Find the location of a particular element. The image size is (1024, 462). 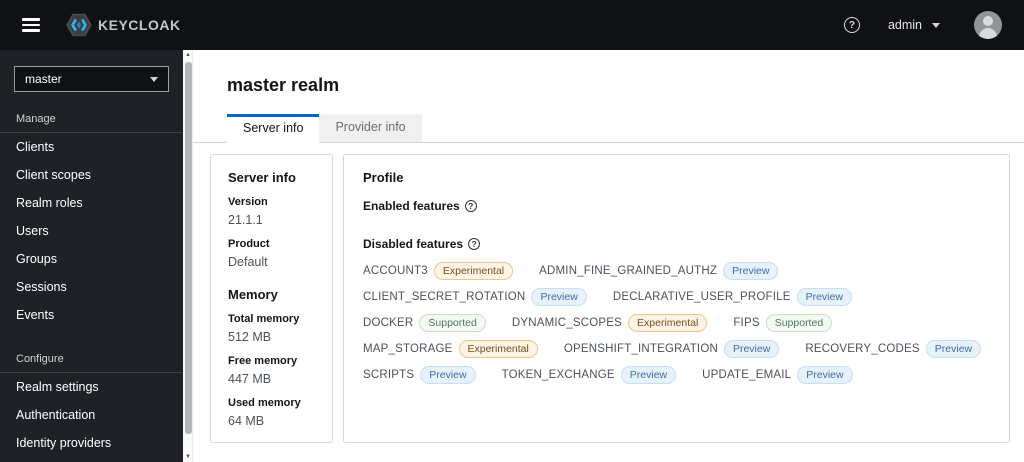

user-menu: admin is located at coordinates (914, 25).